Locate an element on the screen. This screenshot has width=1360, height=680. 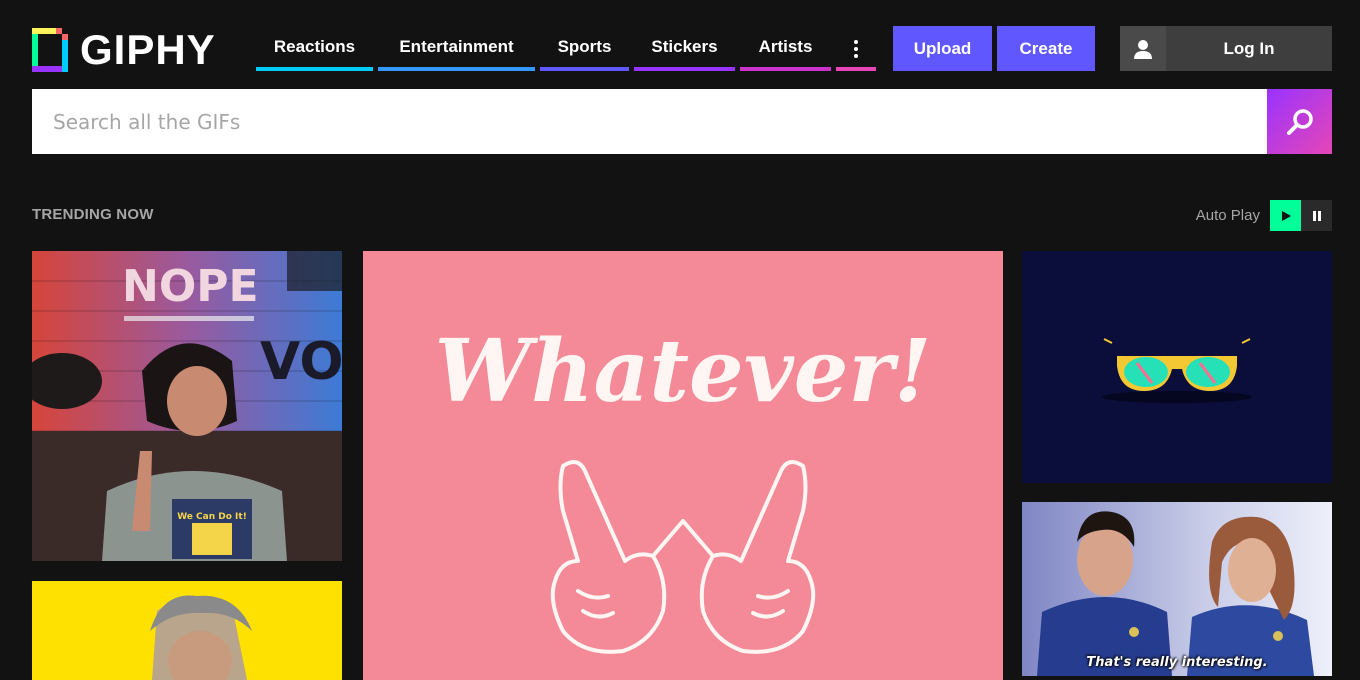
search-button is located at coordinates (1299, 121).